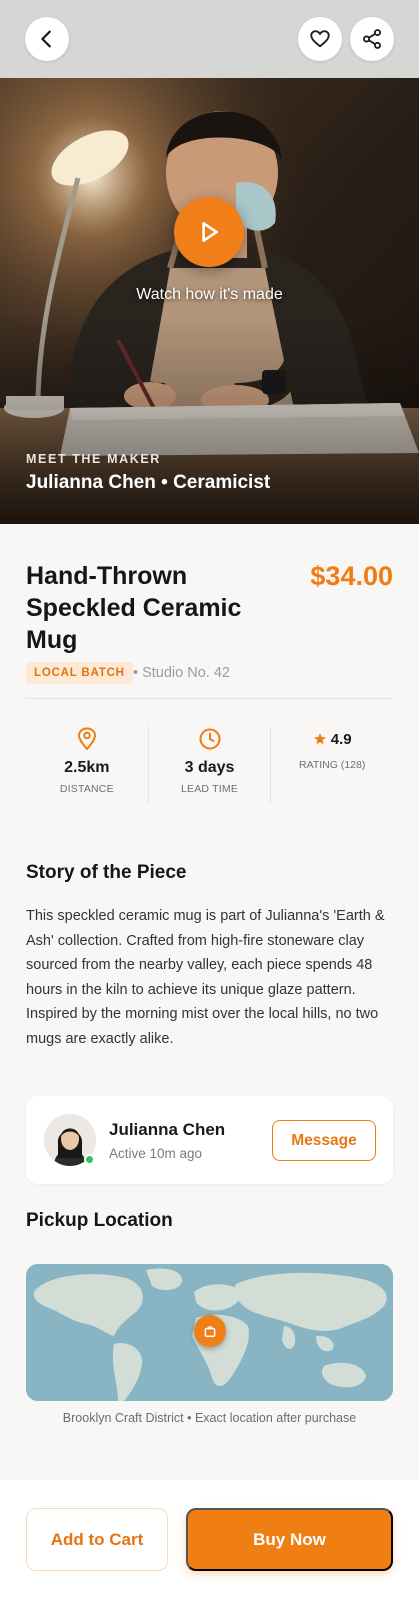 The image size is (419, 1600). I want to click on stat-lead-time: 3 days LEAD TIME, so click(209, 765).